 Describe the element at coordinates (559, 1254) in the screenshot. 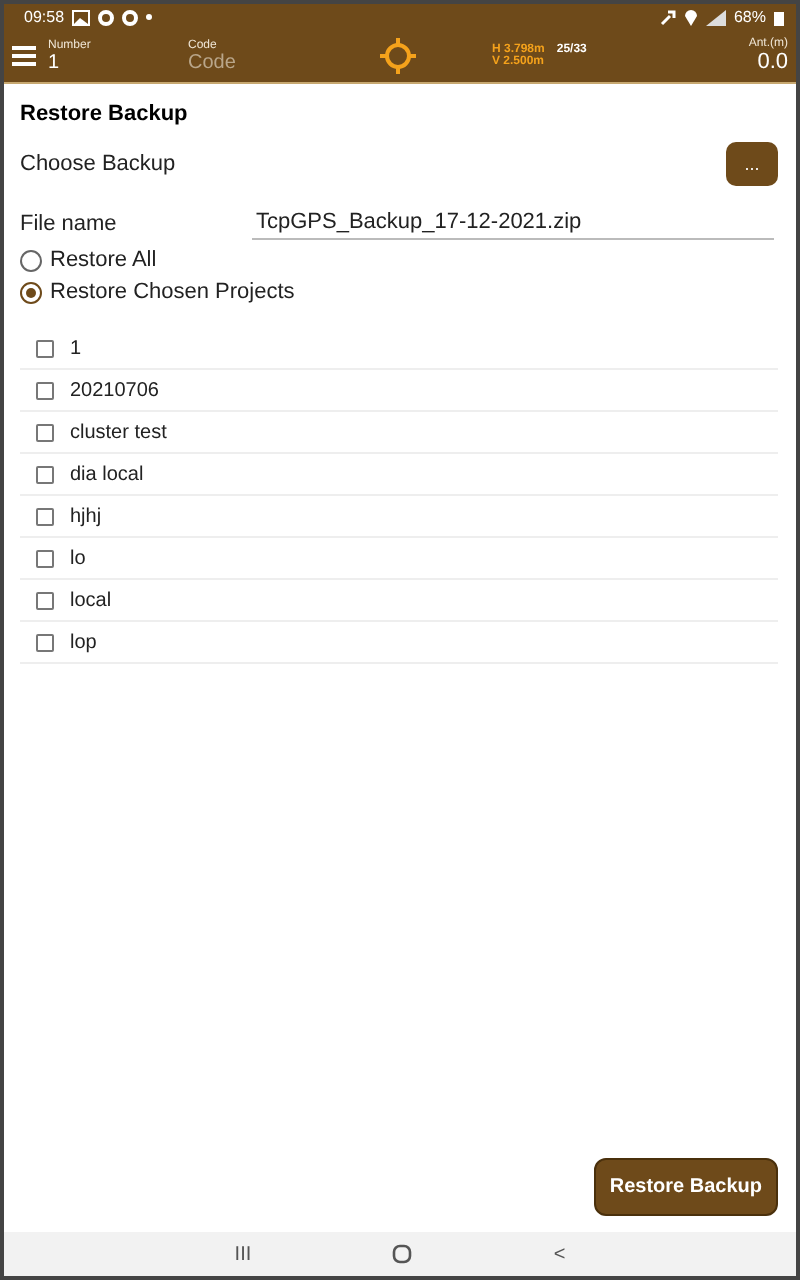

I see `back-button: <` at that location.